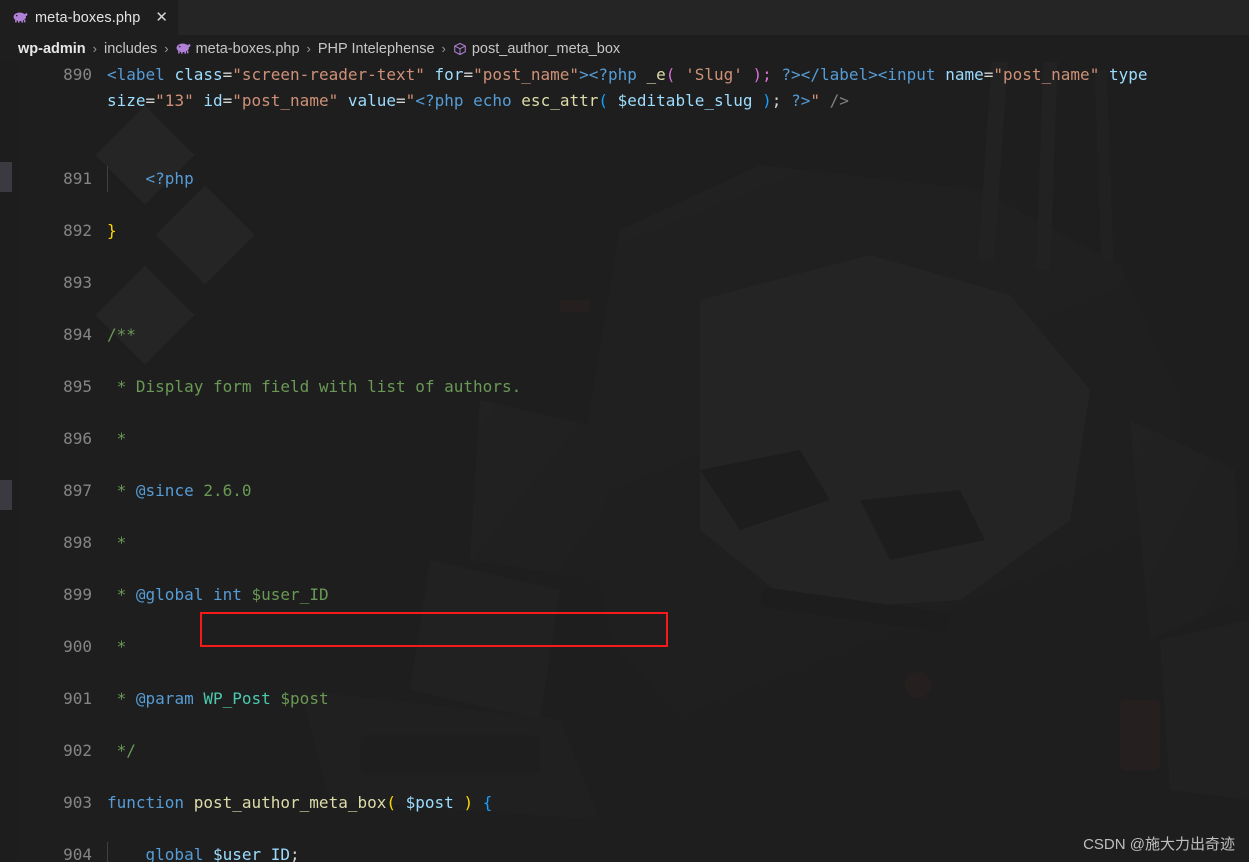  What do you see at coordinates (624, 751) in the screenshot?
I see `code-line-902: 902 */` at bounding box center [624, 751].